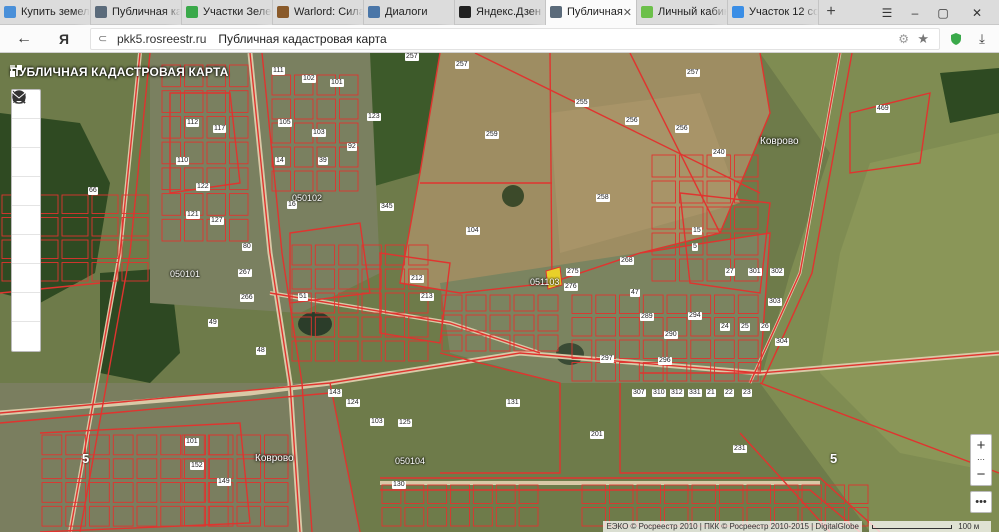 The height and width of the screenshot is (532, 999). I want to click on parcel-number-label: 110, so click(183, 161).